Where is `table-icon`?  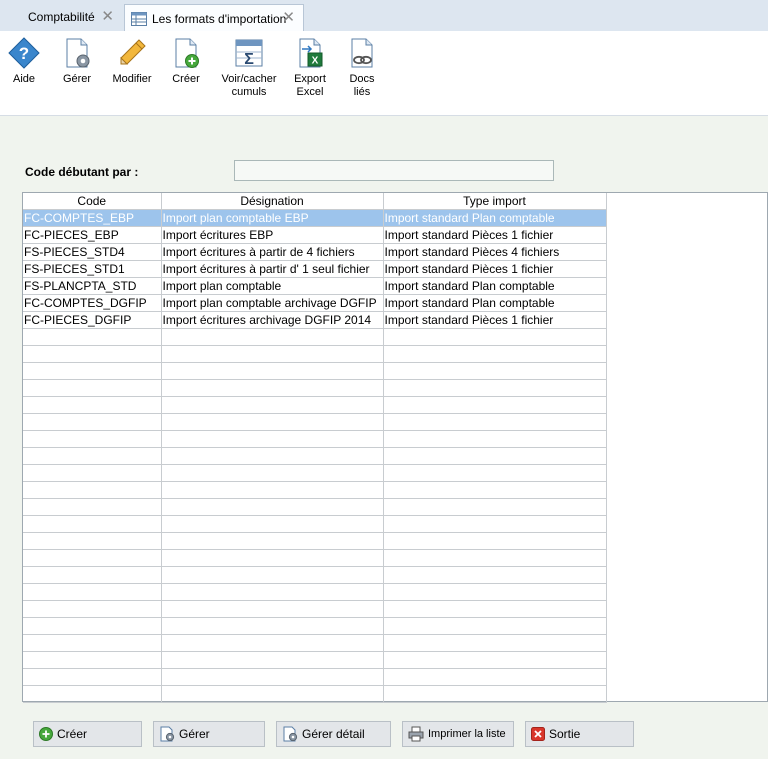
table-icon is located at coordinates (139, 18).